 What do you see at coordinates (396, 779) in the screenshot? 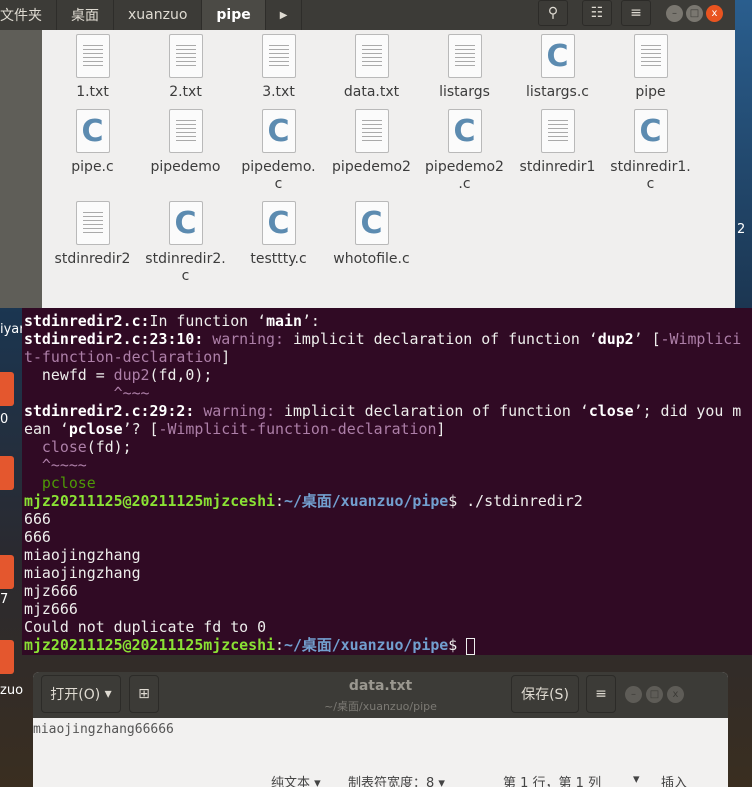
I see `tab-width-selector: 制表符宽度：8 ▾` at bounding box center [396, 779].